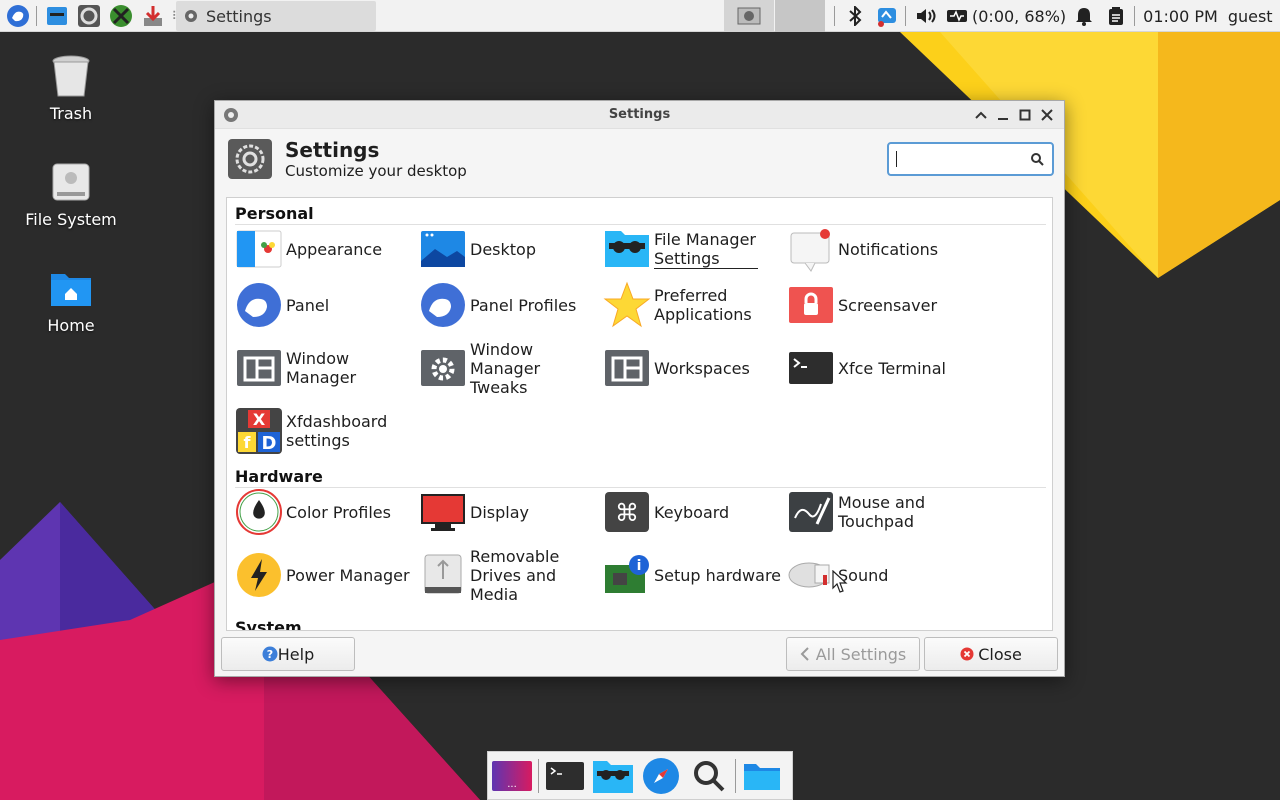 The height and width of the screenshot is (800, 1280). Describe the element at coordinates (334, 249) in the screenshot. I see `settings-item-label: Appearance` at that location.